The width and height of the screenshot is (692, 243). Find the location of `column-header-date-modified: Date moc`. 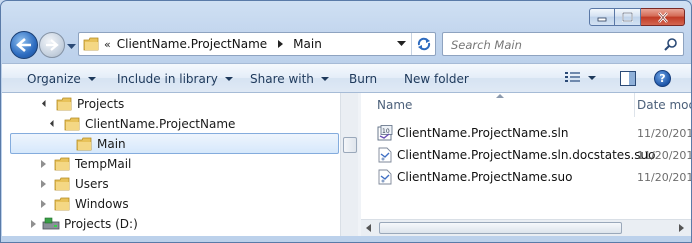

column-header-date-modified: Date moc is located at coordinates (664, 105).